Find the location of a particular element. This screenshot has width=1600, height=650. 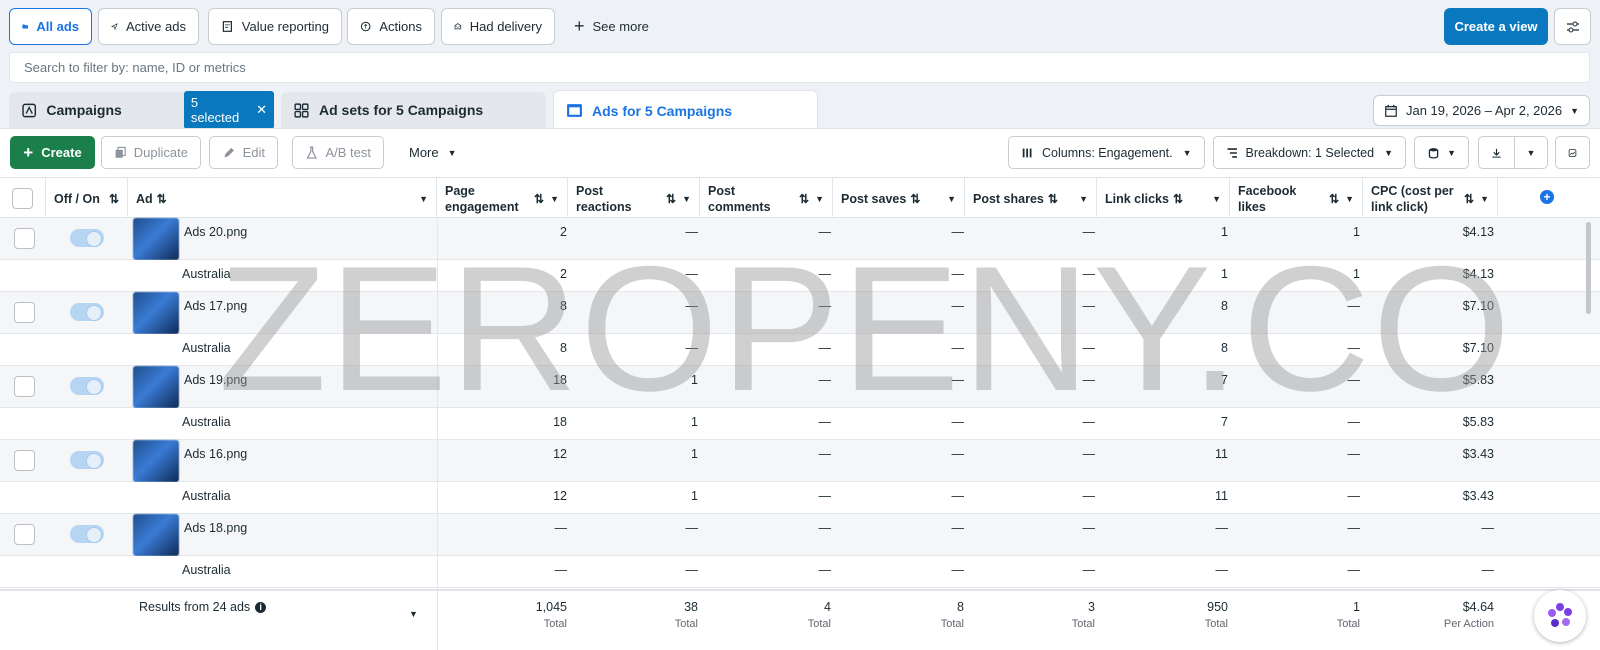

footer-total-value: $4.64 is located at coordinates (1478, 607).